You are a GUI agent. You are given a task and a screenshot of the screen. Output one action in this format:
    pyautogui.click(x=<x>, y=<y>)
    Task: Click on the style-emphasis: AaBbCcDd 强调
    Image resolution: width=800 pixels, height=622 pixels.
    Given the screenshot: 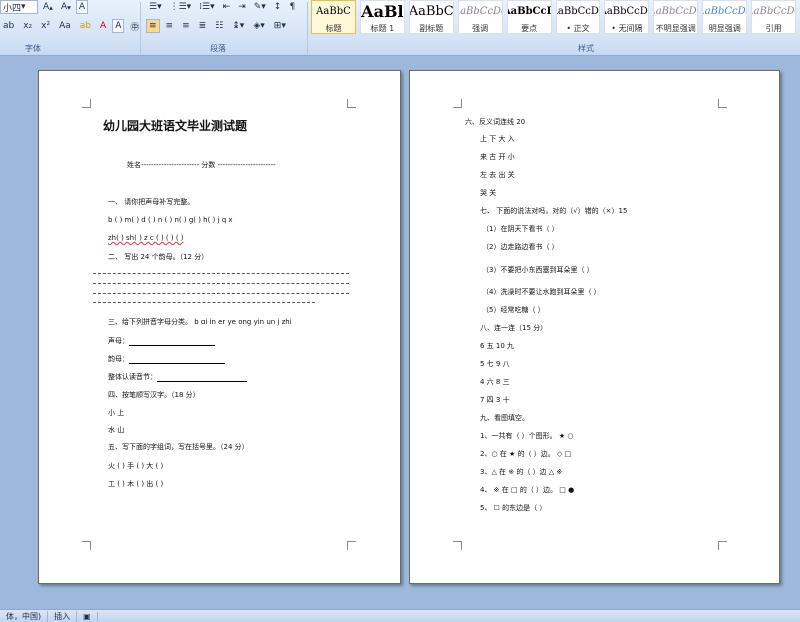 What is the action you would take?
    pyautogui.click(x=480, y=17)
    